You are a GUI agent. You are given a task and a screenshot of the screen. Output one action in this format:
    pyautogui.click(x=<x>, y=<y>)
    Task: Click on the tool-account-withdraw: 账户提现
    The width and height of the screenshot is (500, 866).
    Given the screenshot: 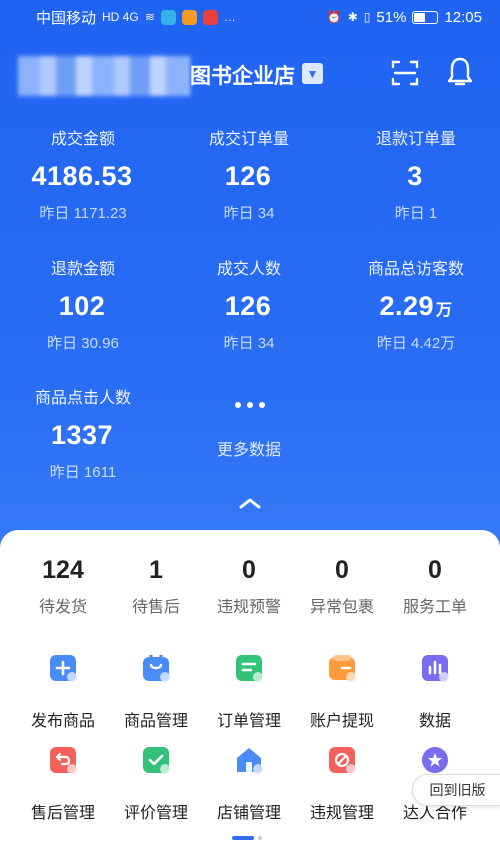 What is the action you would take?
    pyautogui.click(x=342, y=692)
    